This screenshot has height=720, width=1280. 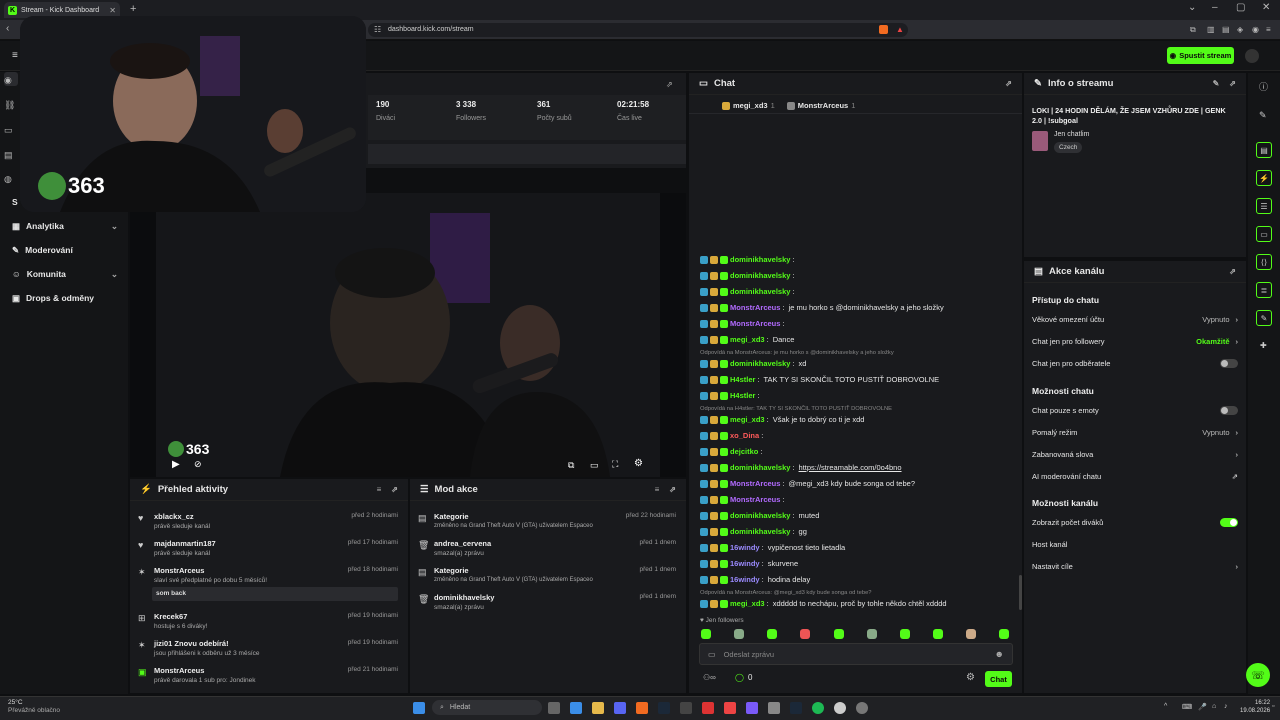 What do you see at coordinates (10, 156) in the screenshot?
I see `layout-icon: ▤` at bounding box center [10, 156].